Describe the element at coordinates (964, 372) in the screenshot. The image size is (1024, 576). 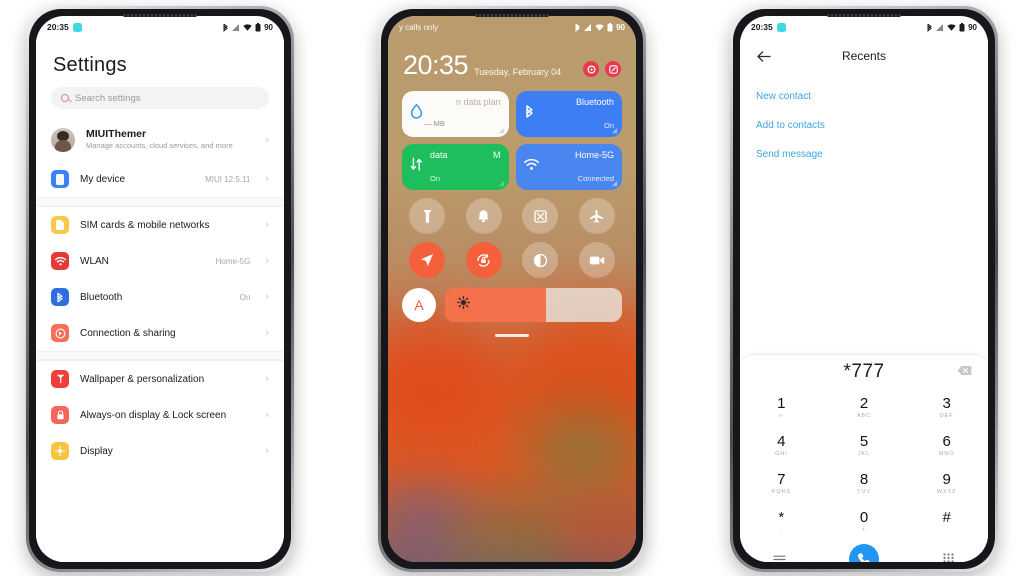
I see `backspace-icon` at that location.